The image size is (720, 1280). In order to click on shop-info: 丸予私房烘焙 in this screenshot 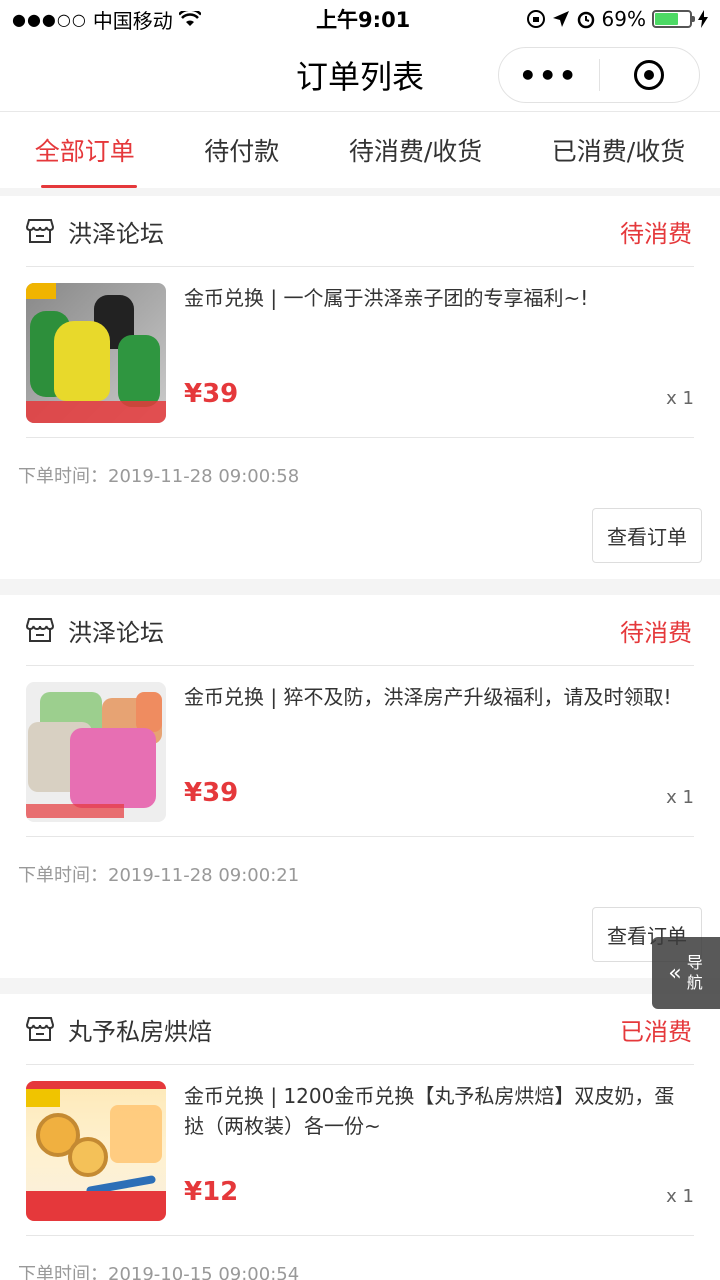, I will do `click(119, 1029)`.